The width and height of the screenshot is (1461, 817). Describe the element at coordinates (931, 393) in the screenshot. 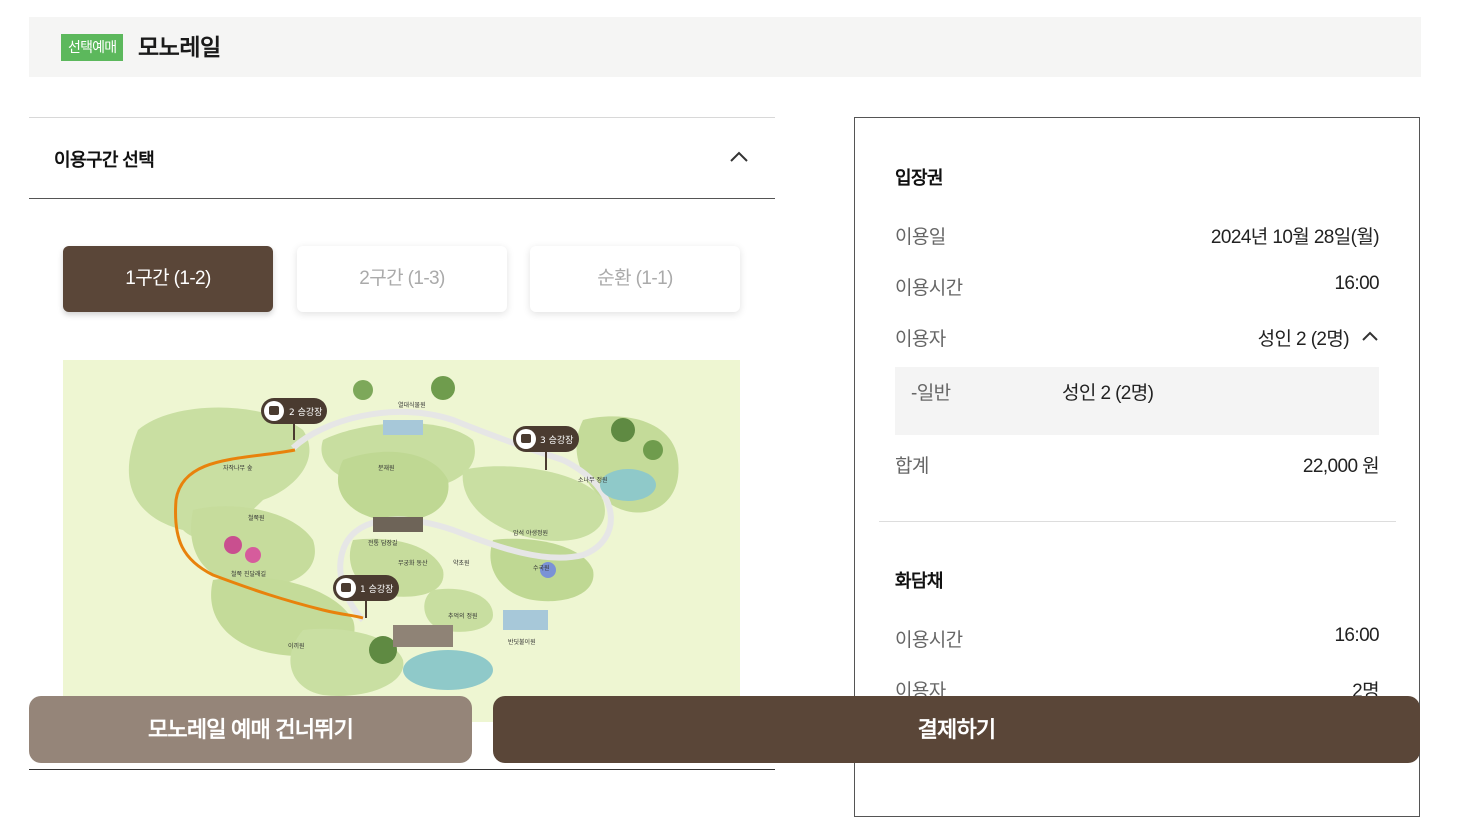

I see `detail-category-label: -일반` at that location.